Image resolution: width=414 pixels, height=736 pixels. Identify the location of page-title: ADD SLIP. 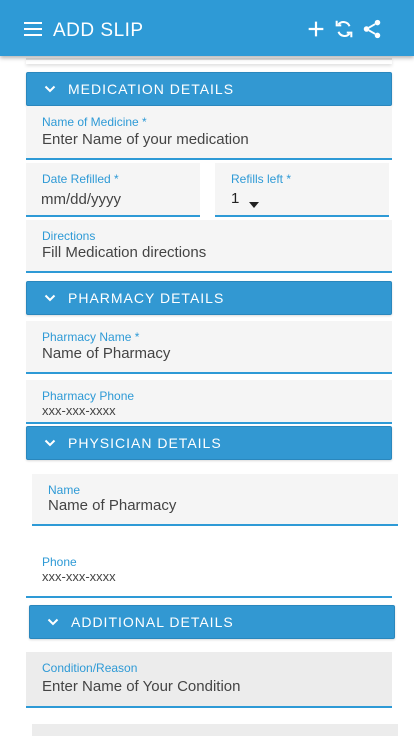
(98, 30).